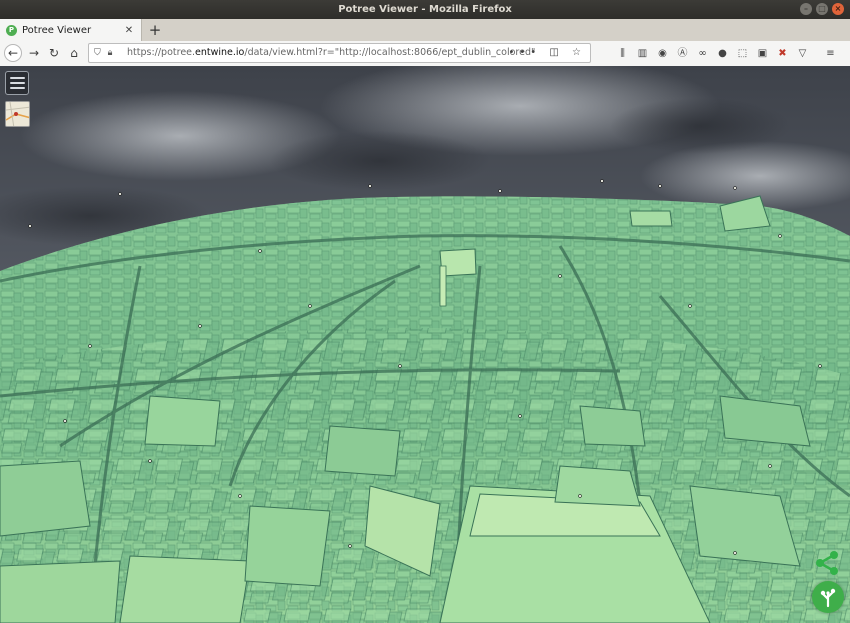 This screenshot has width=850, height=623. Describe the element at coordinates (548, 53) in the screenshot. I see `url-actions: ••• ◫ ☆` at that location.